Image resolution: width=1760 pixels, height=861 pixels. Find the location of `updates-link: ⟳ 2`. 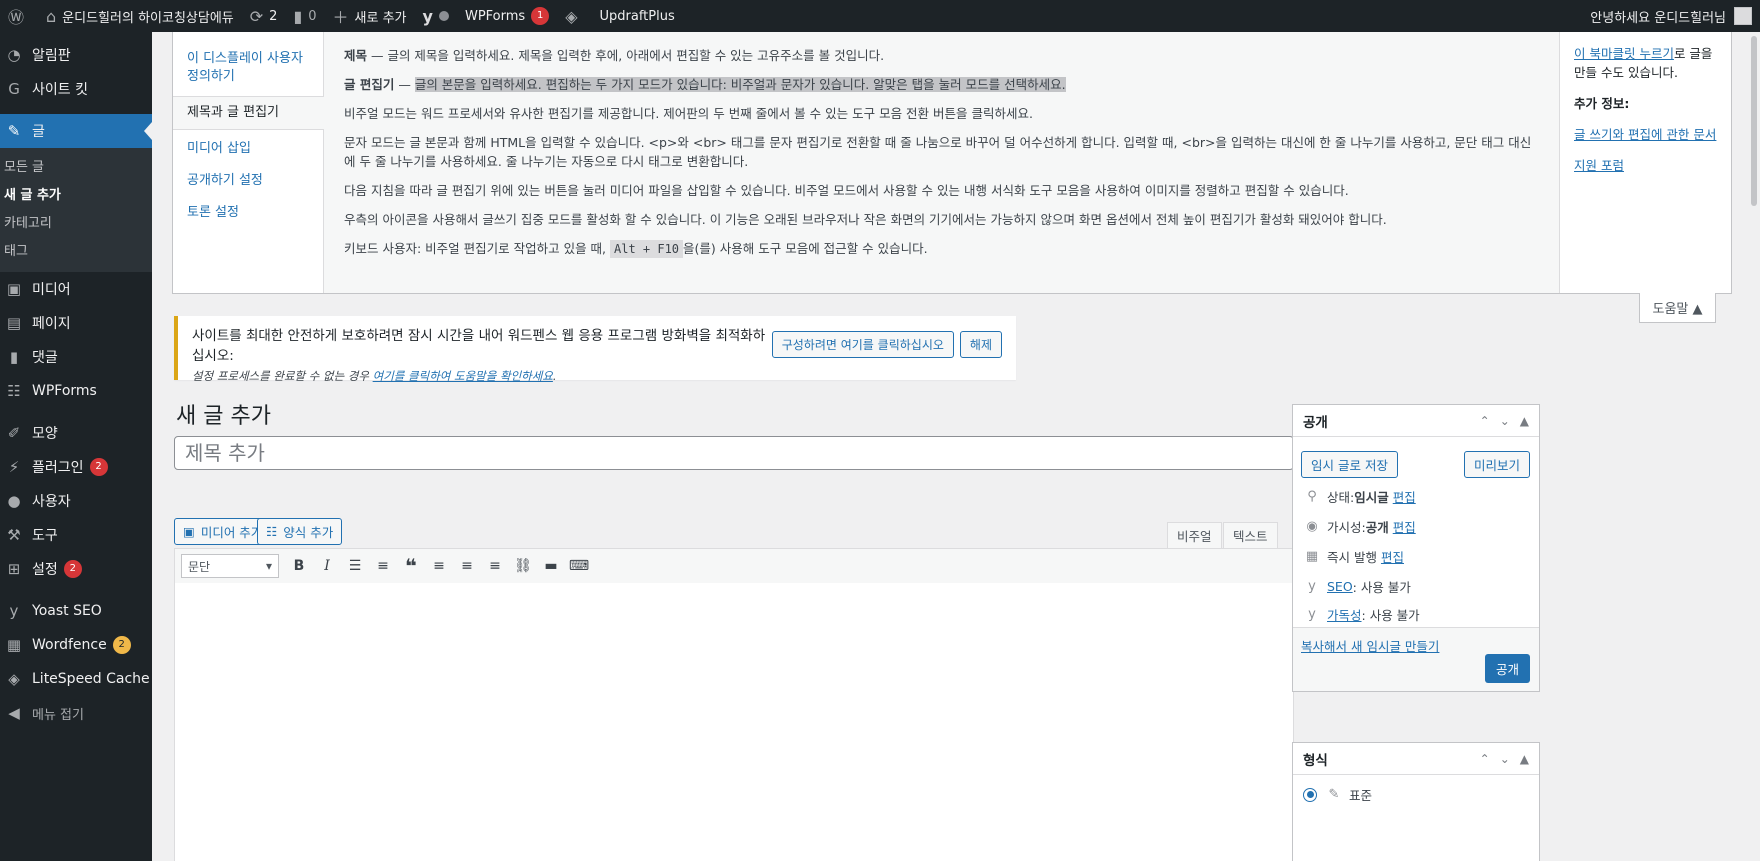

updates-link: ⟳ 2 is located at coordinates (264, 16).